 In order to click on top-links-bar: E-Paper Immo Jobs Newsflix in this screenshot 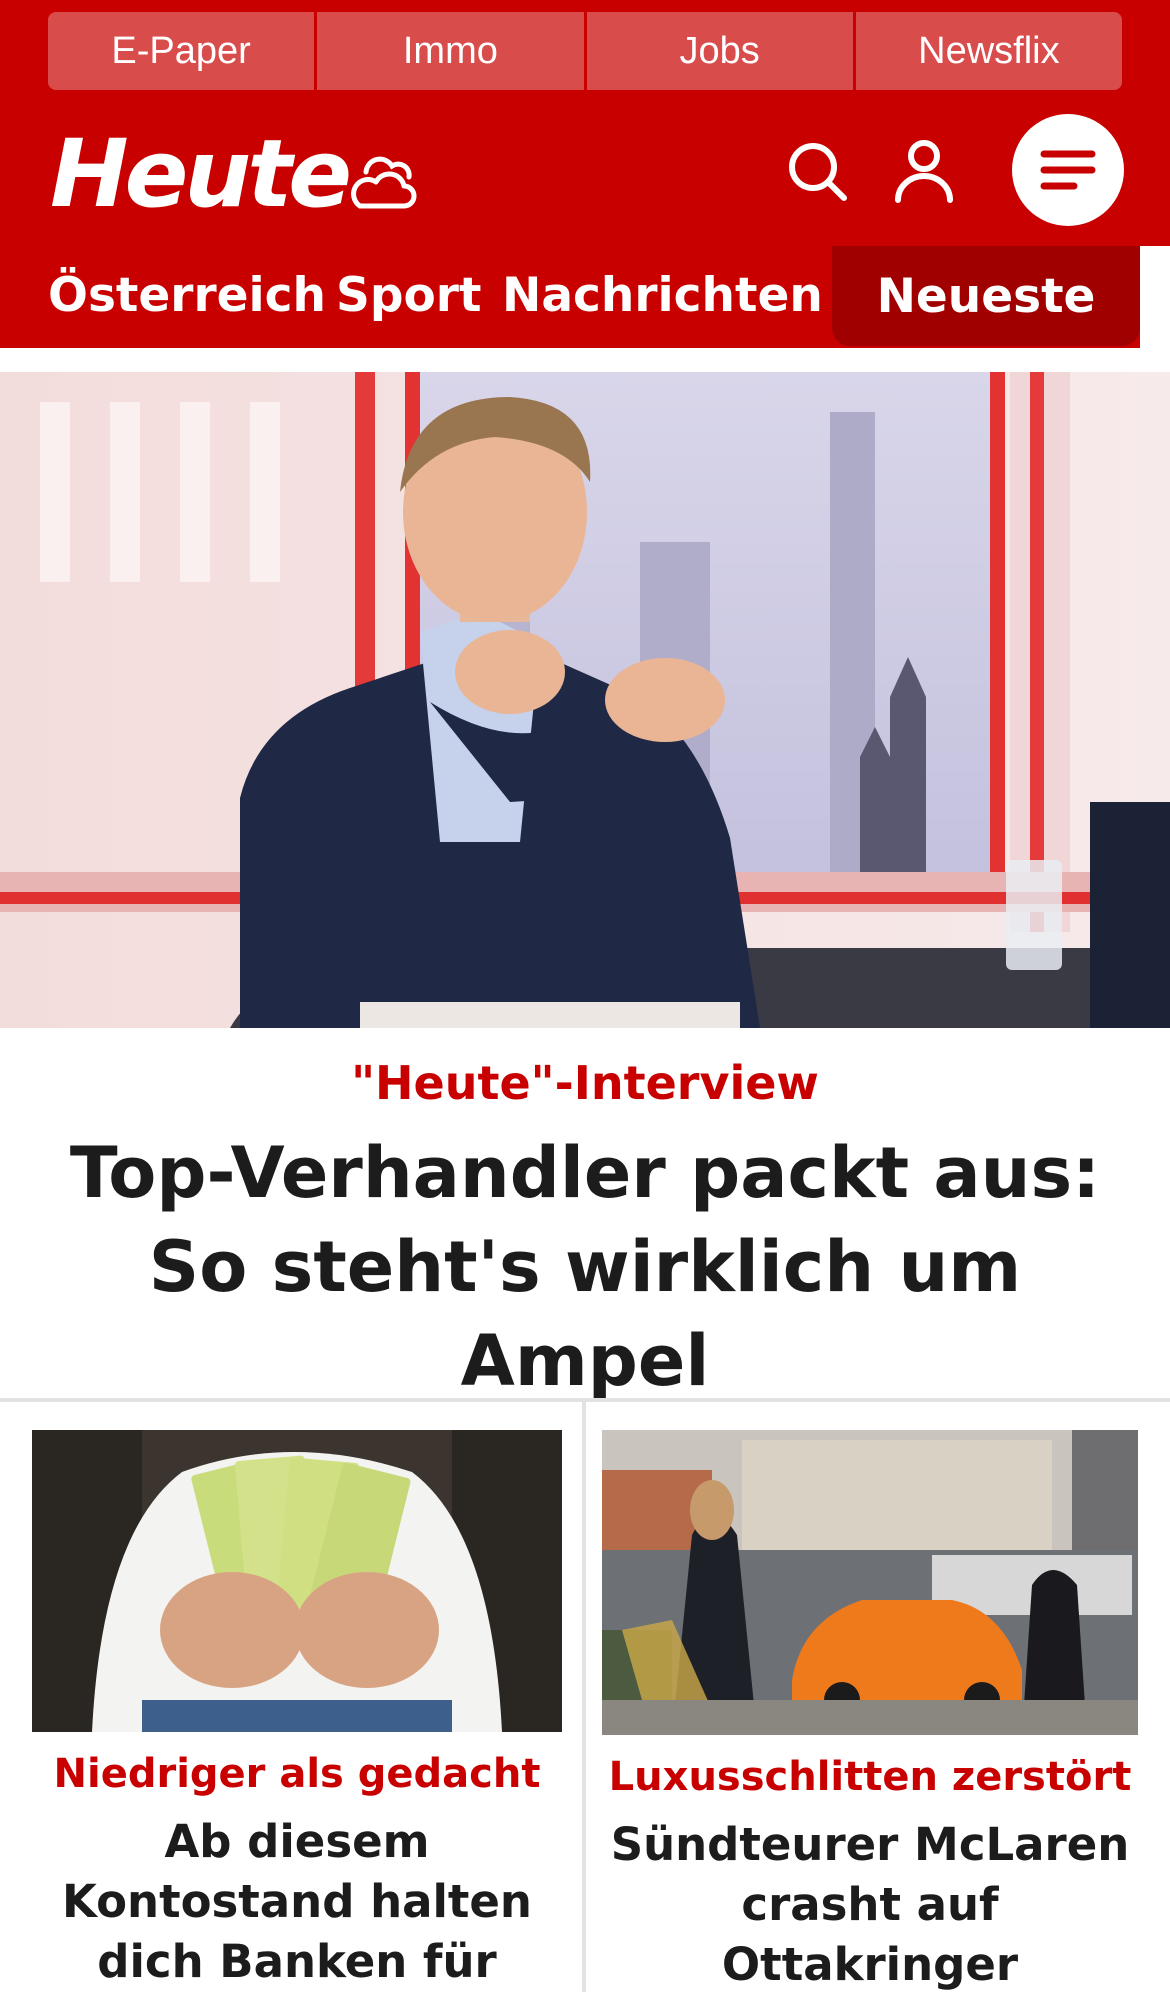, I will do `click(585, 51)`.